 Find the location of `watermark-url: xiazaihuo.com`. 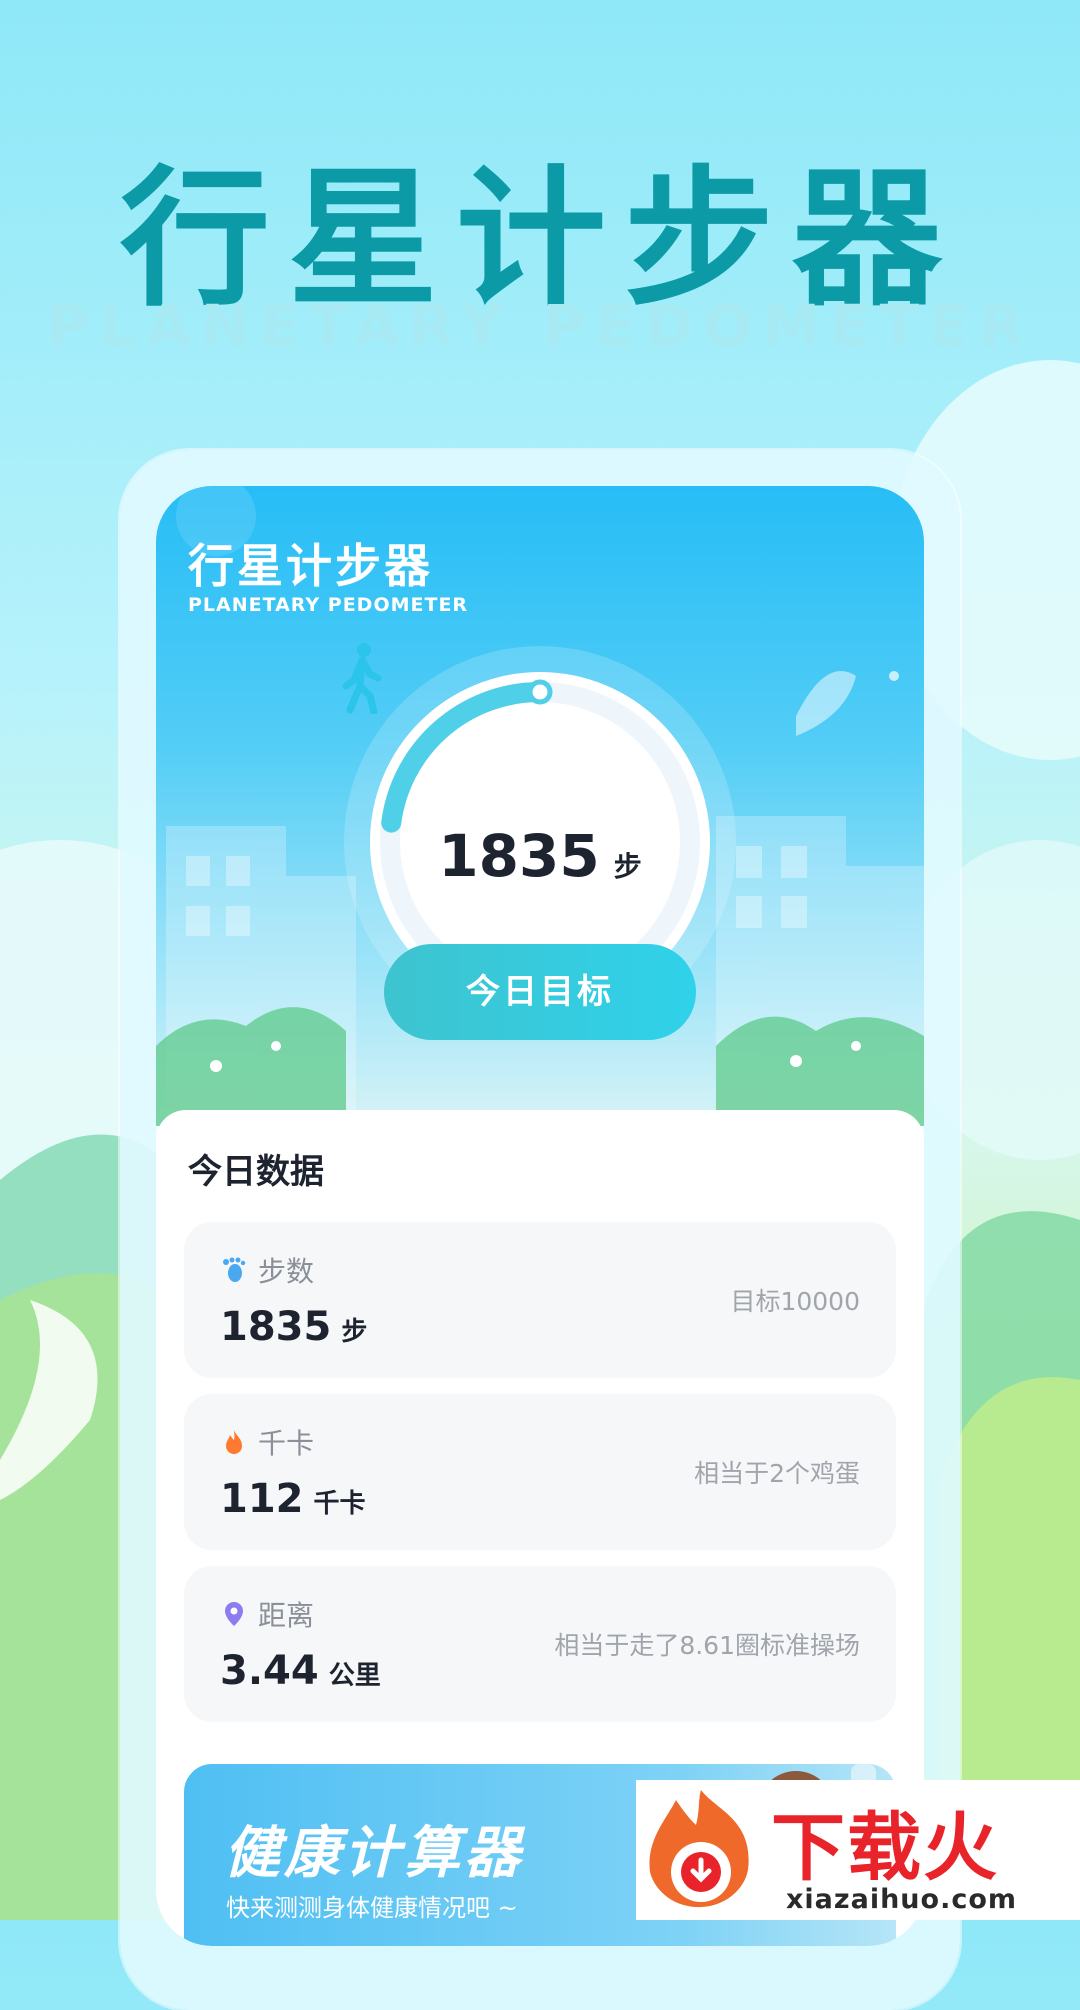

watermark-url: xiazaihuo.com is located at coordinates (902, 1899).